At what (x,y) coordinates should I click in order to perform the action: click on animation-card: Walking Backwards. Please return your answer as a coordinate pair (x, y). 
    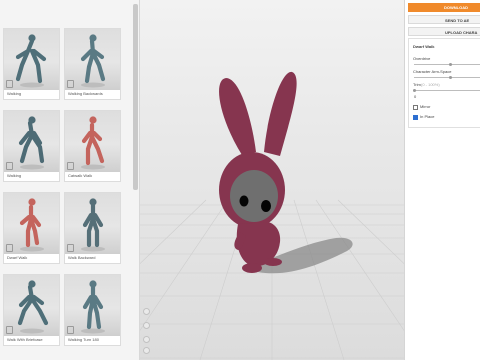
    Looking at the image, I should click on (92, 64).